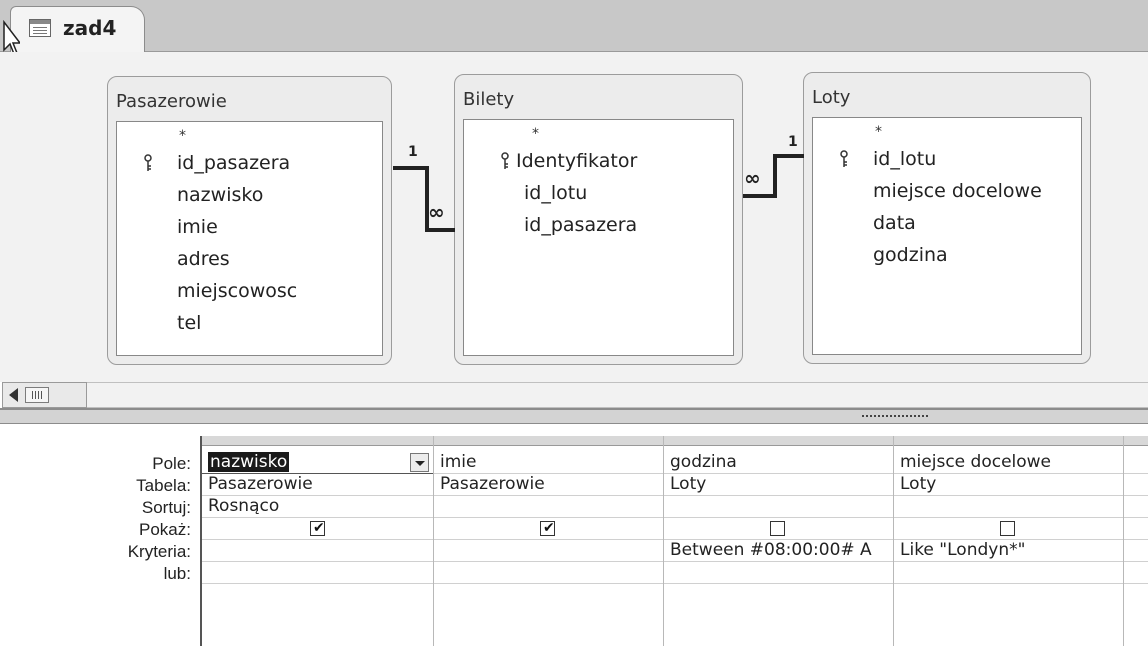  I want to click on table-title: Loty, so click(831, 97).